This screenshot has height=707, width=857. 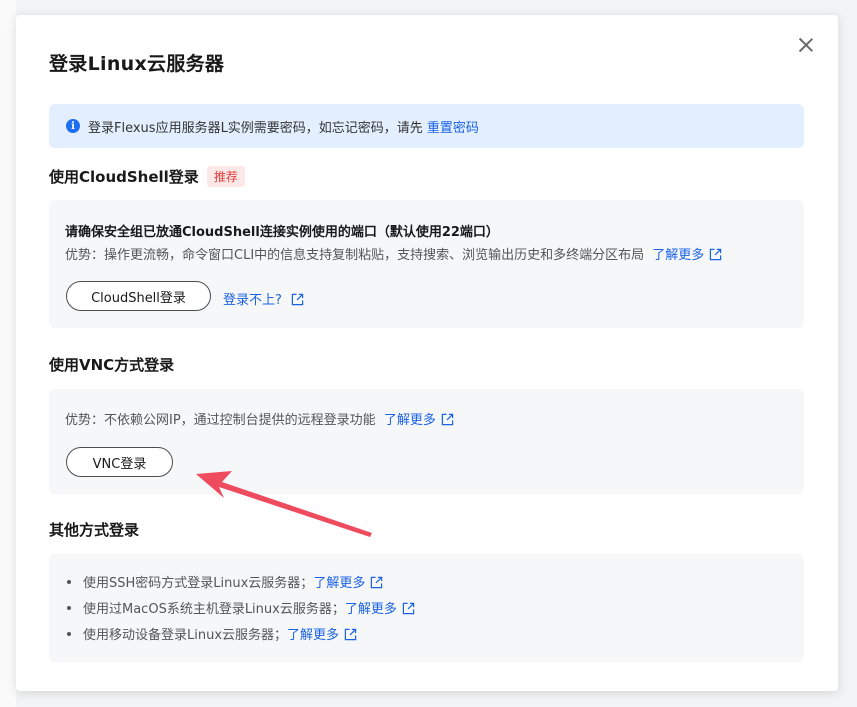 I want to click on vnc-learn-more-link: 了解更多, so click(x=419, y=420).